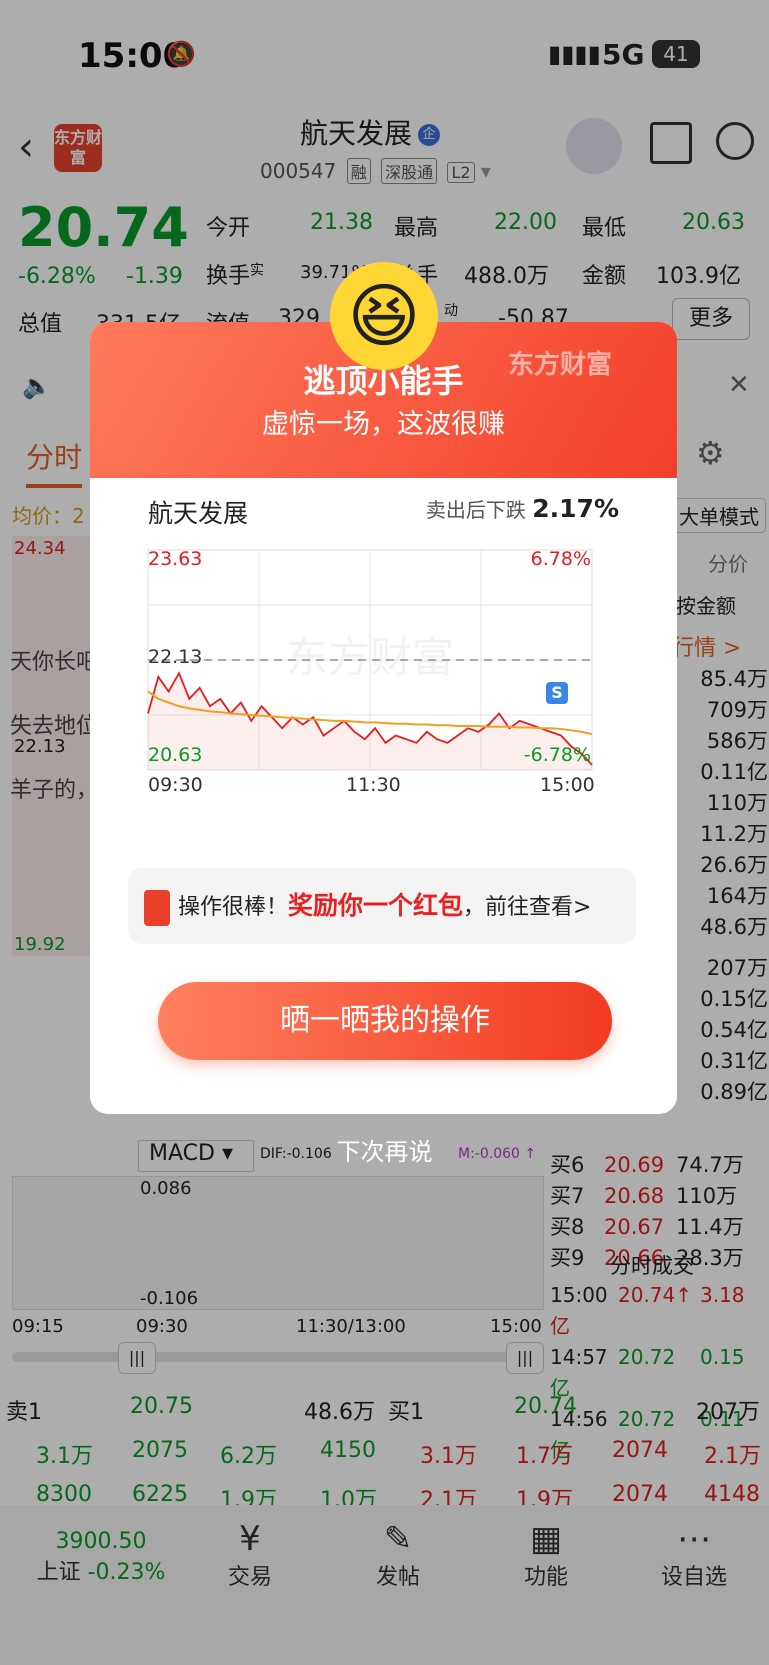 This screenshot has width=769, height=1665. What do you see at coordinates (233, 907) in the screenshot?
I see `reward-prefix: 操作很棒！` at bounding box center [233, 907].